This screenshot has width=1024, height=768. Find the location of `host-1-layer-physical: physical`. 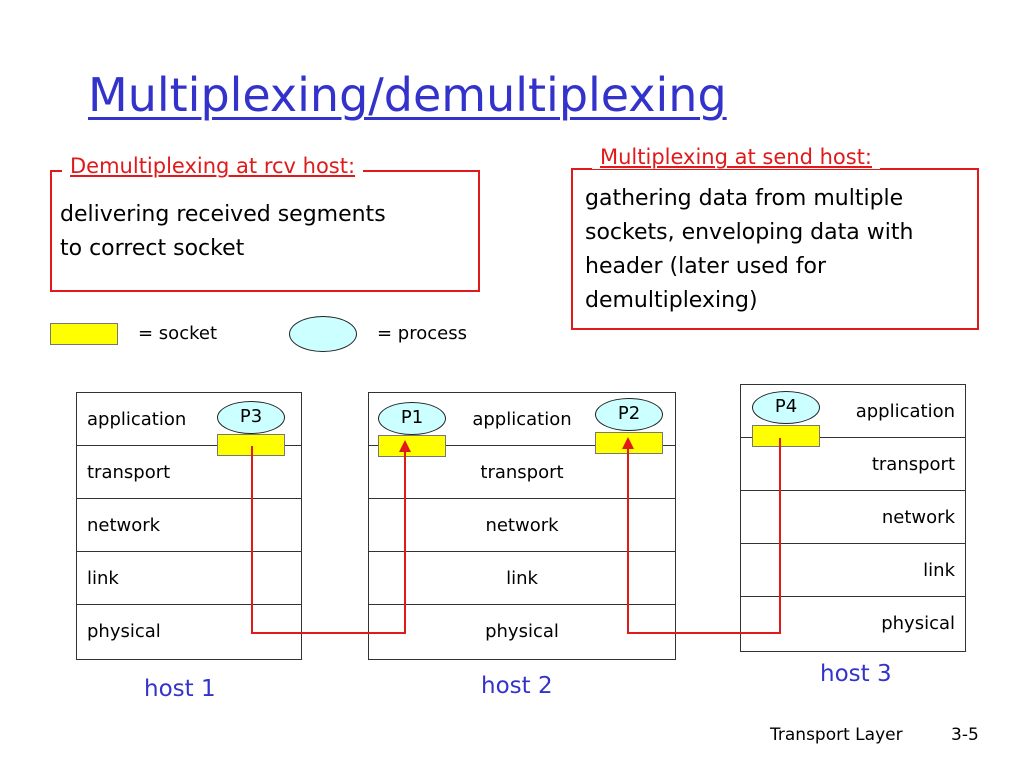

host-1-layer-physical: physical is located at coordinates (189, 631).